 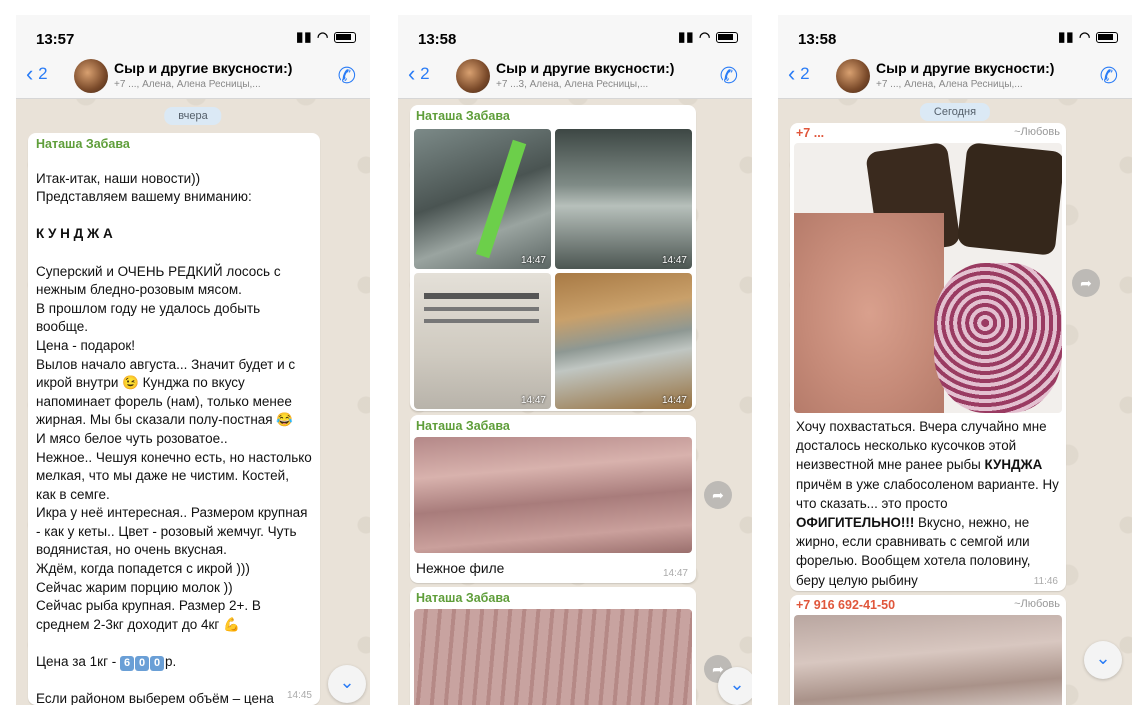 What do you see at coordinates (553, 495) in the screenshot?
I see `photo-fillet` at bounding box center [553, 495].